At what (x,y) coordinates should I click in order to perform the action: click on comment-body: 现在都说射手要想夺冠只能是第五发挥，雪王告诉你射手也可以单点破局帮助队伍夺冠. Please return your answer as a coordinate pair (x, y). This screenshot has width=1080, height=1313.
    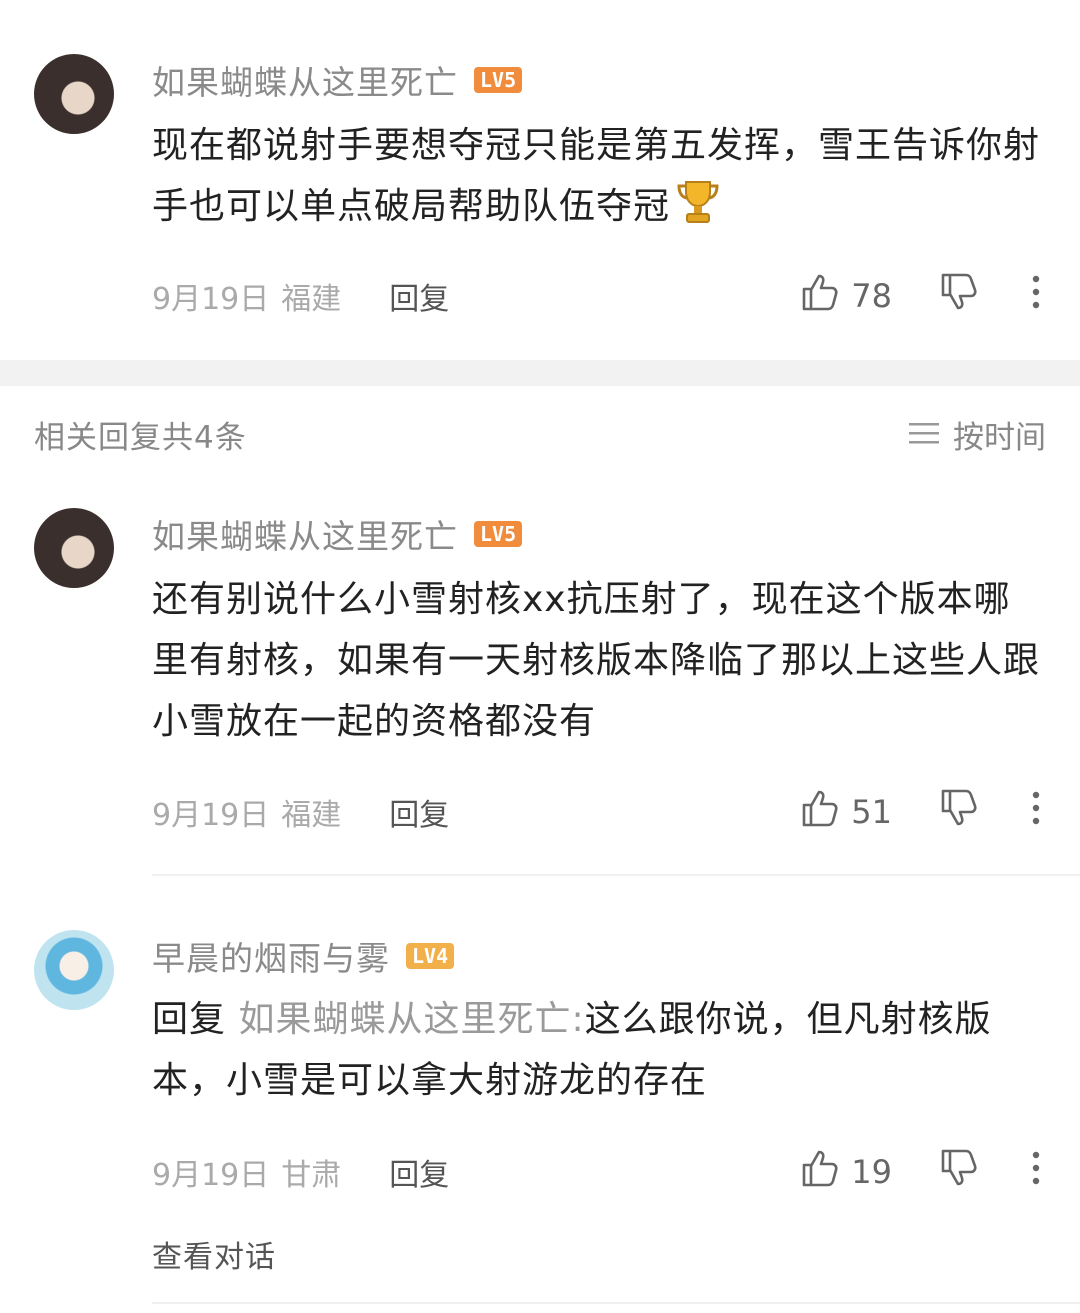
    Looking at the image, I should click on (596, 176).